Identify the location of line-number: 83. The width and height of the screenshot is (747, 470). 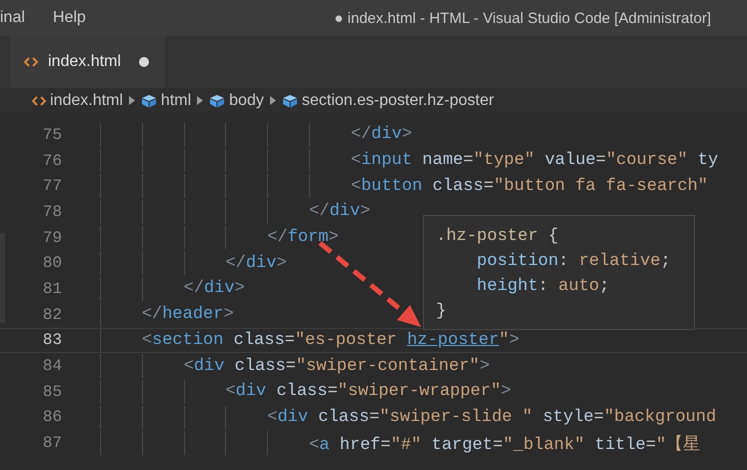
(52, 340).